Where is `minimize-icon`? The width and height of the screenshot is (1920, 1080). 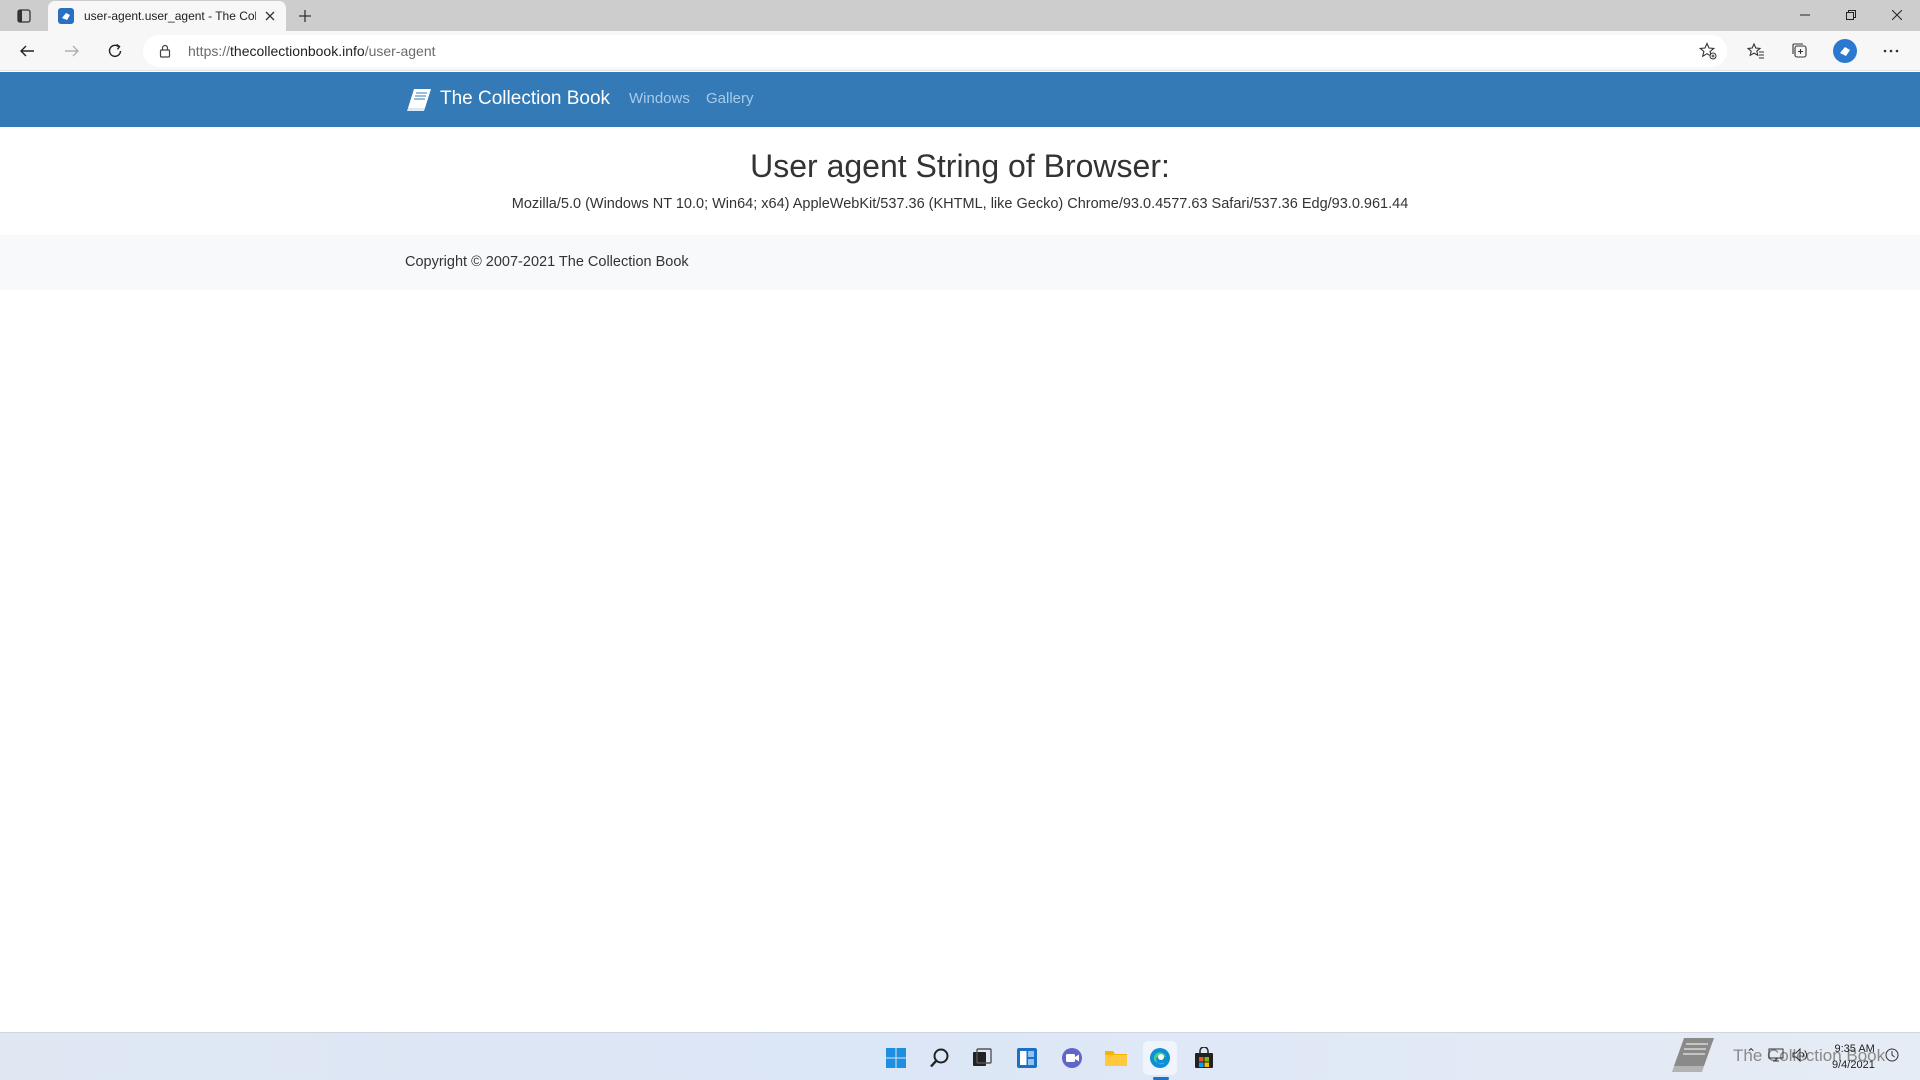 minimize-icon is located at coordinates (1805, 15).